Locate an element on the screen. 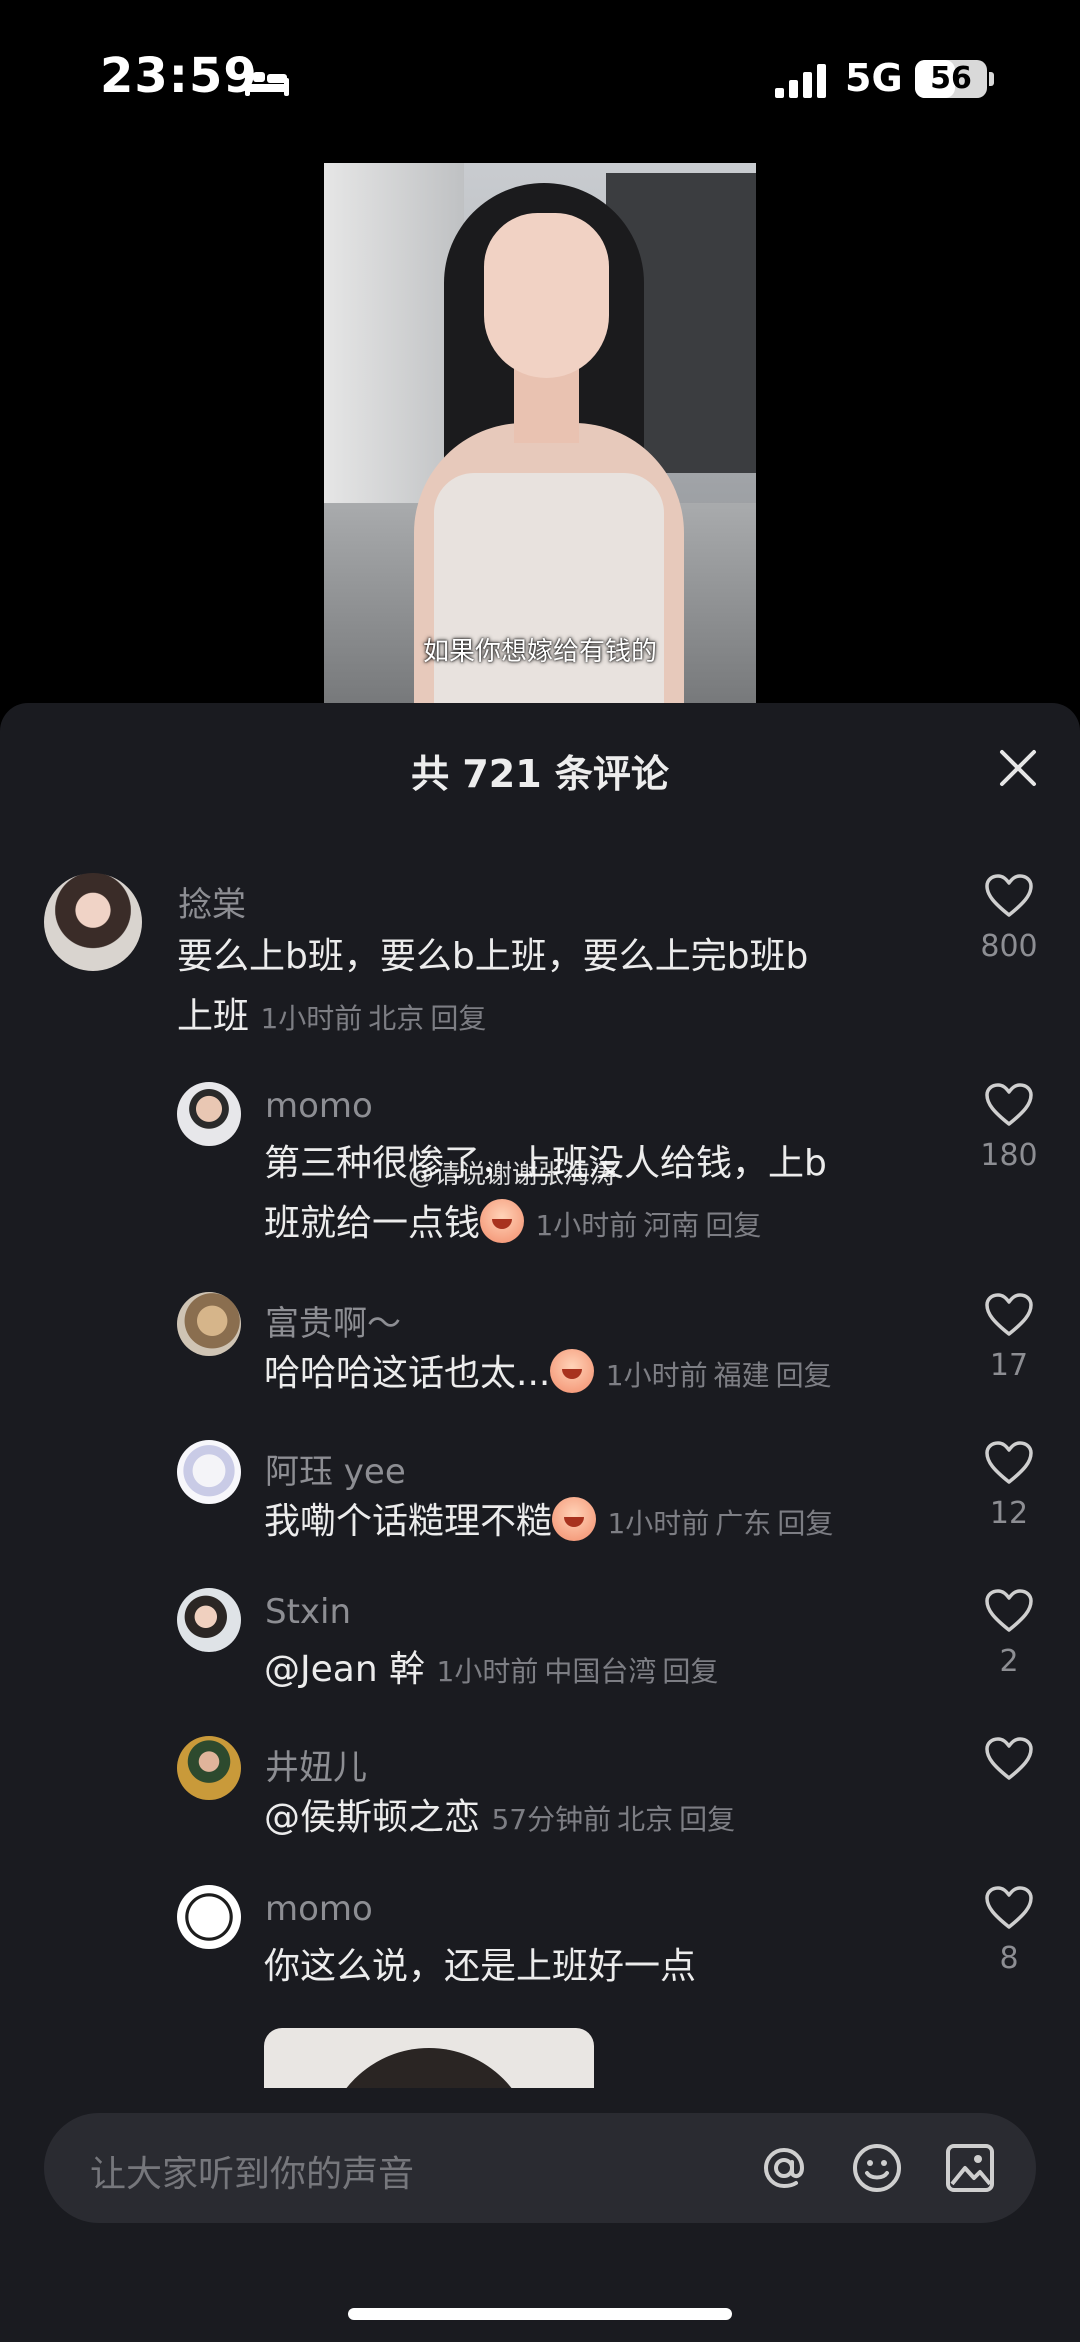 Image resolution: width=1080 pixels, height=2342 pixels. comment-meta: 57分钟前 北京 回复 is located at coordinates (616, 1819).